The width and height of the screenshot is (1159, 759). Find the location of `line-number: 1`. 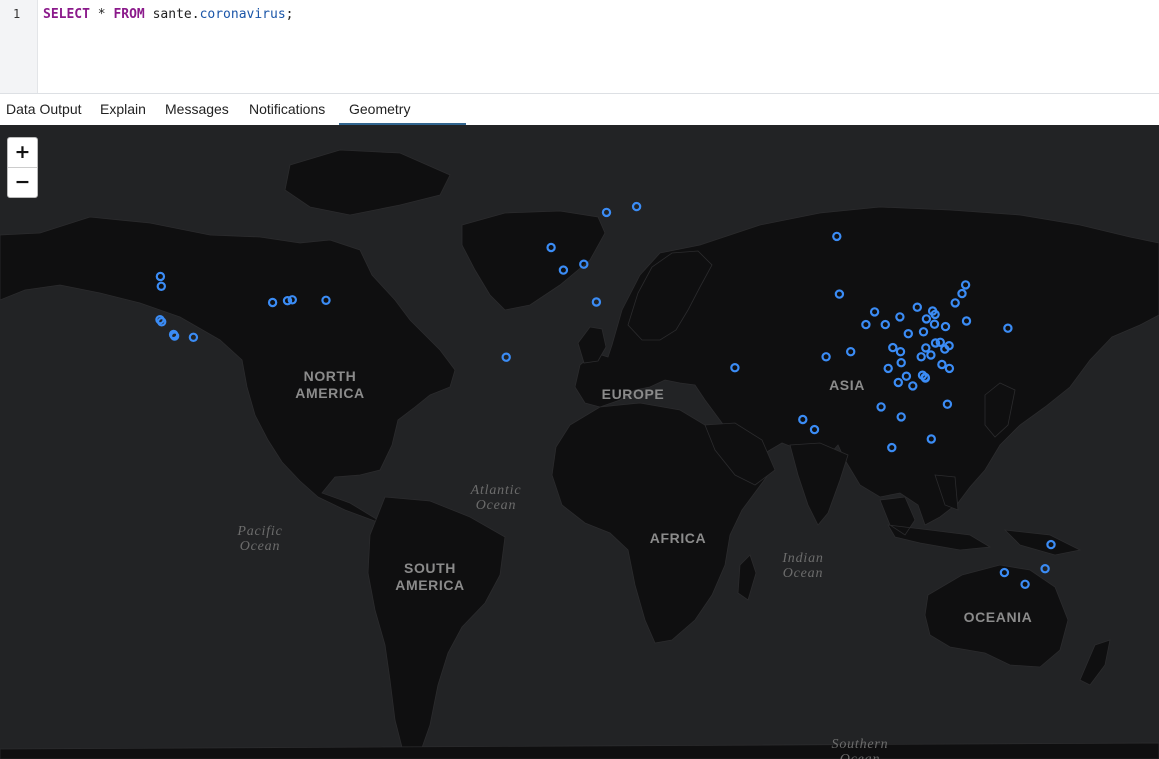

line-number: 1 is located at coordinates (17, 14).